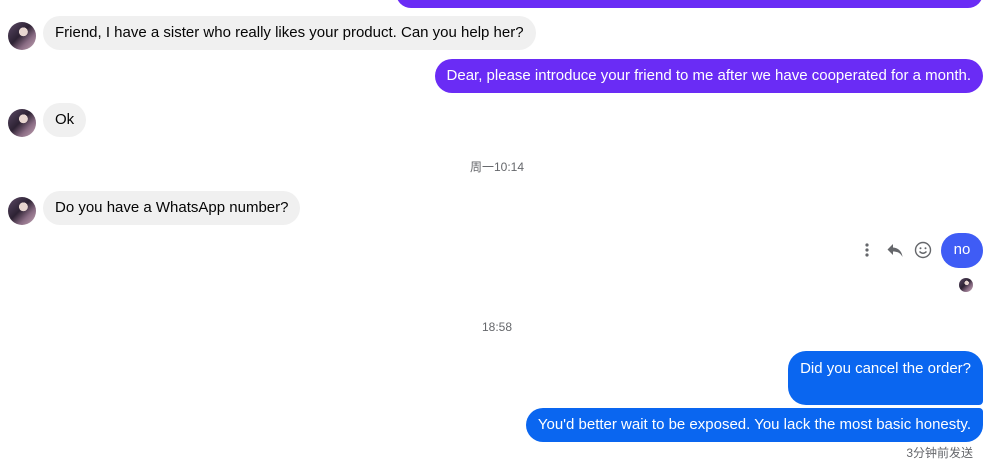  Describe the element at coordinates (867, 250) in the screenshot. I see `more-options-icon` at that location.